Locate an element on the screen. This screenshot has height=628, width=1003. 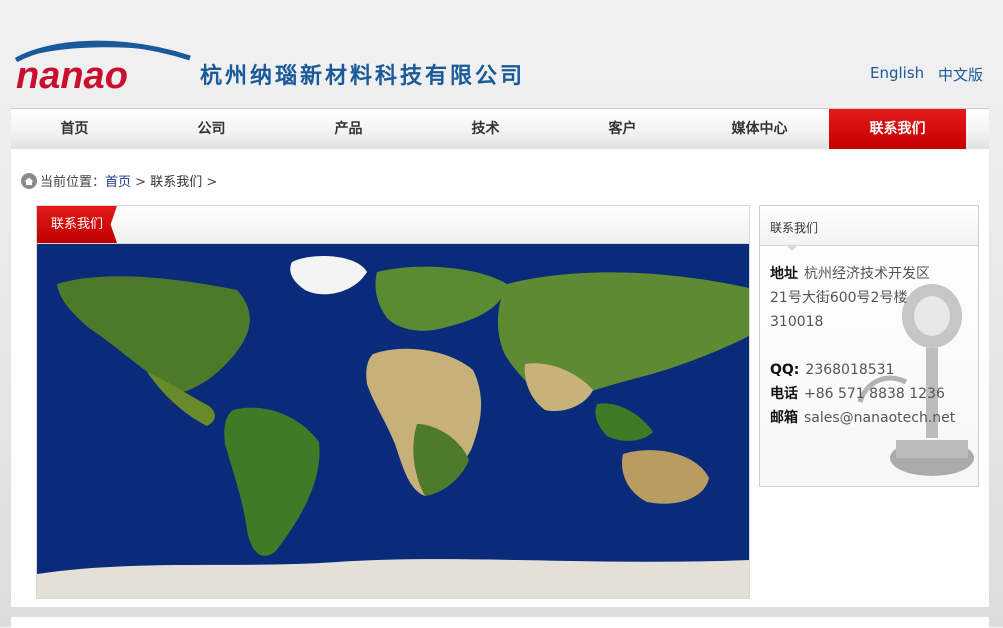
address-line1: 杭州经济技术开发区 is located at coordinates (867, 274).